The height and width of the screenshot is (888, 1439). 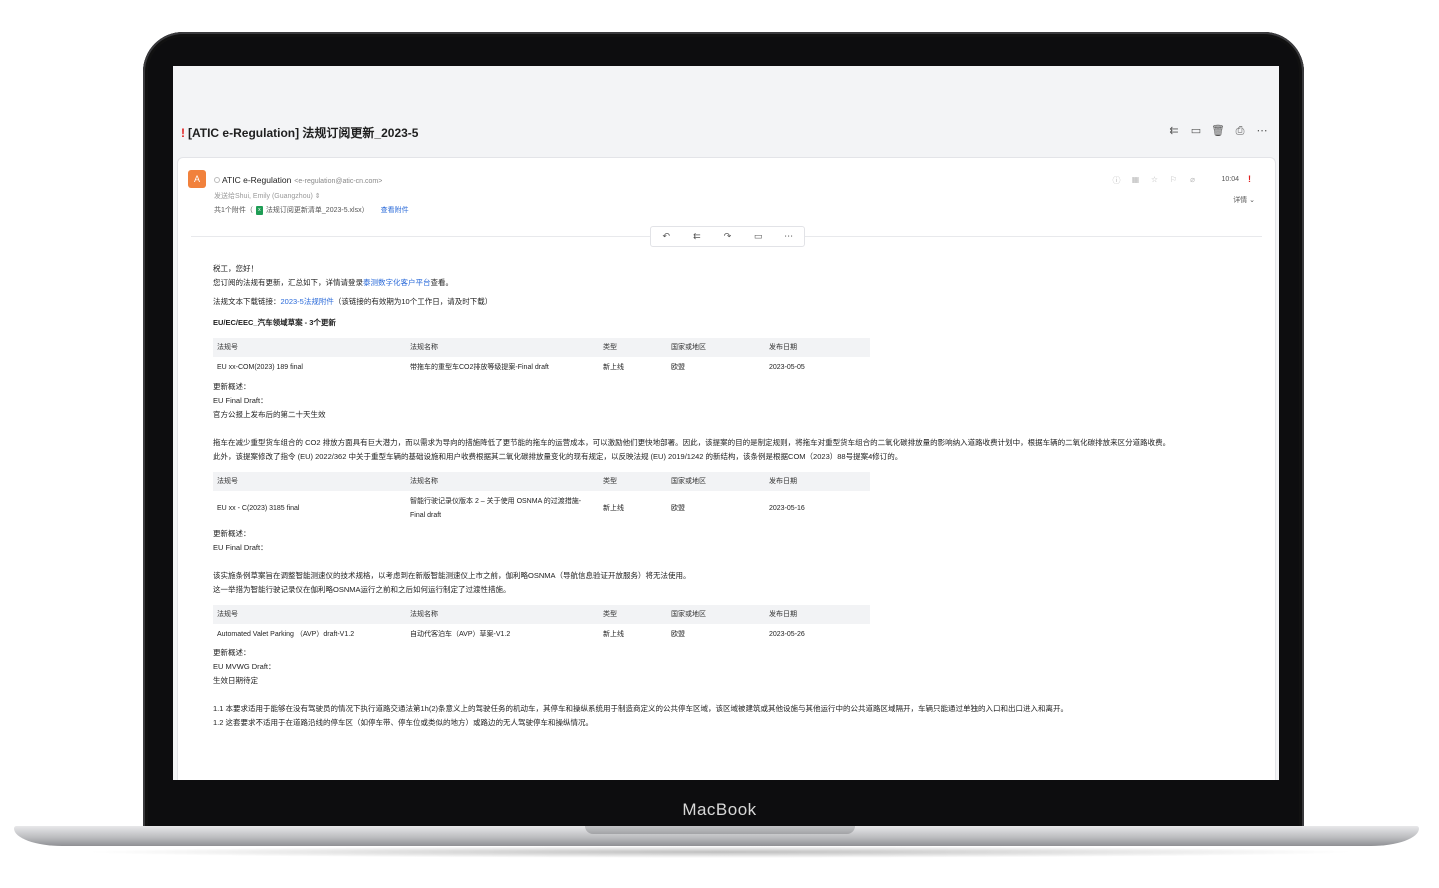 I want to click on table-cell: 2023-05-16, so click(x=787, y=508).